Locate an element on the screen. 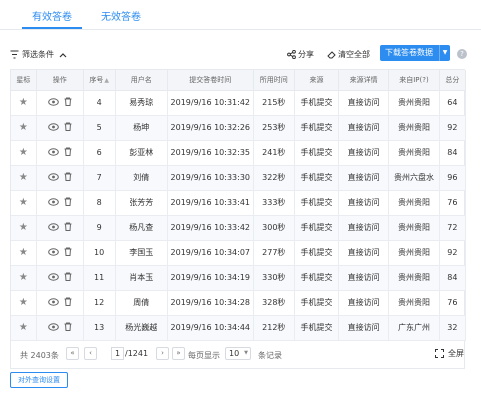 The width and height of the screenshot is (481, 400). row-time-used: 277秒 is located at coordinates (274, 253).